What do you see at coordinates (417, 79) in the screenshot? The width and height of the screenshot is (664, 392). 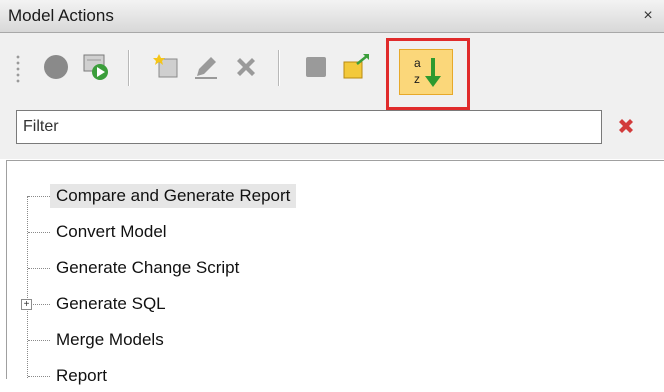 I see `svg-text: z` at bounding box center [417, 79].